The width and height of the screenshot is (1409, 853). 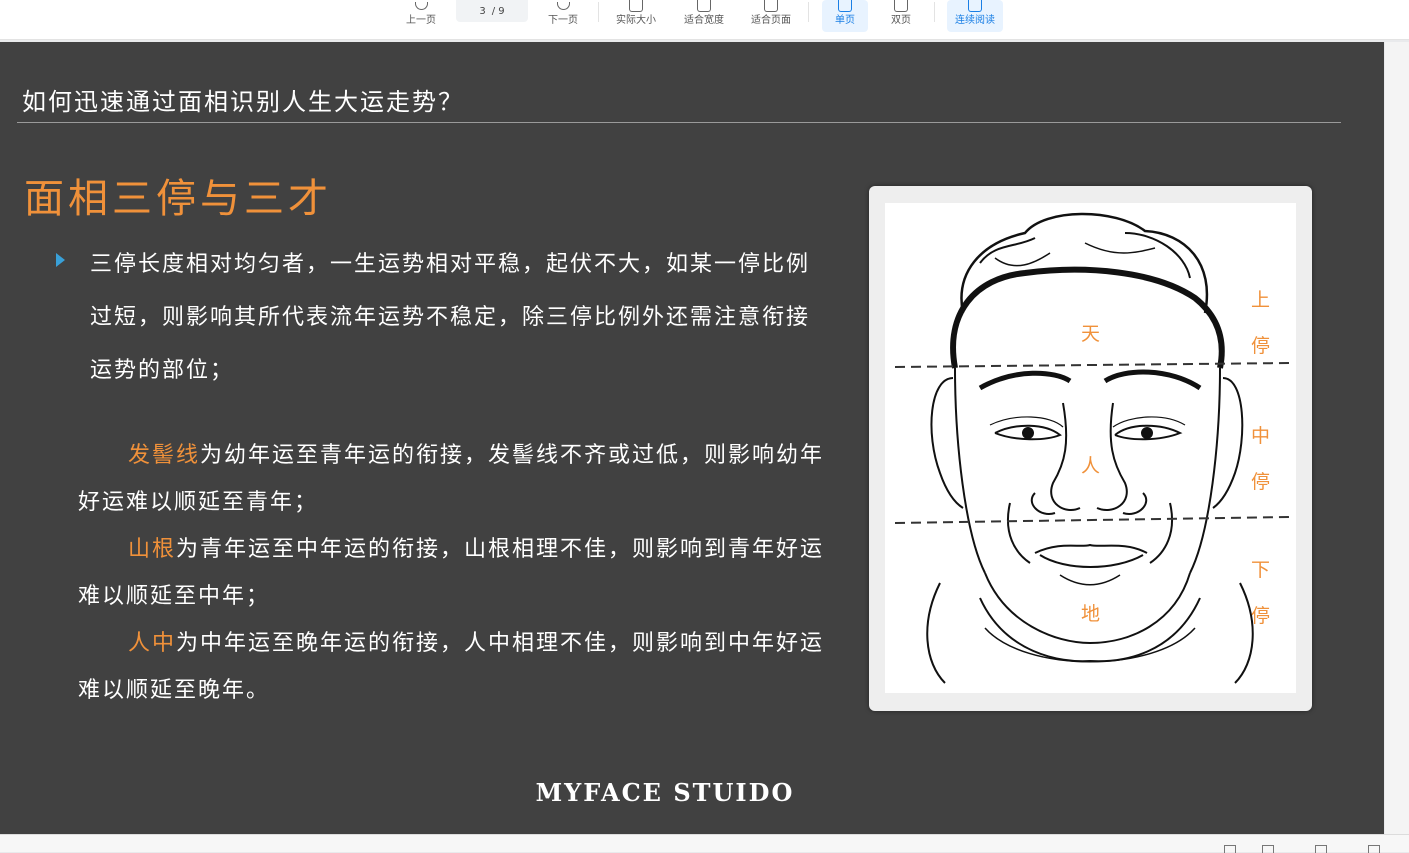 What do you see at coordinates (1261, 616) in the screenshot?
I see `label-lower-2: 停` at bounding box center [1261, 616].